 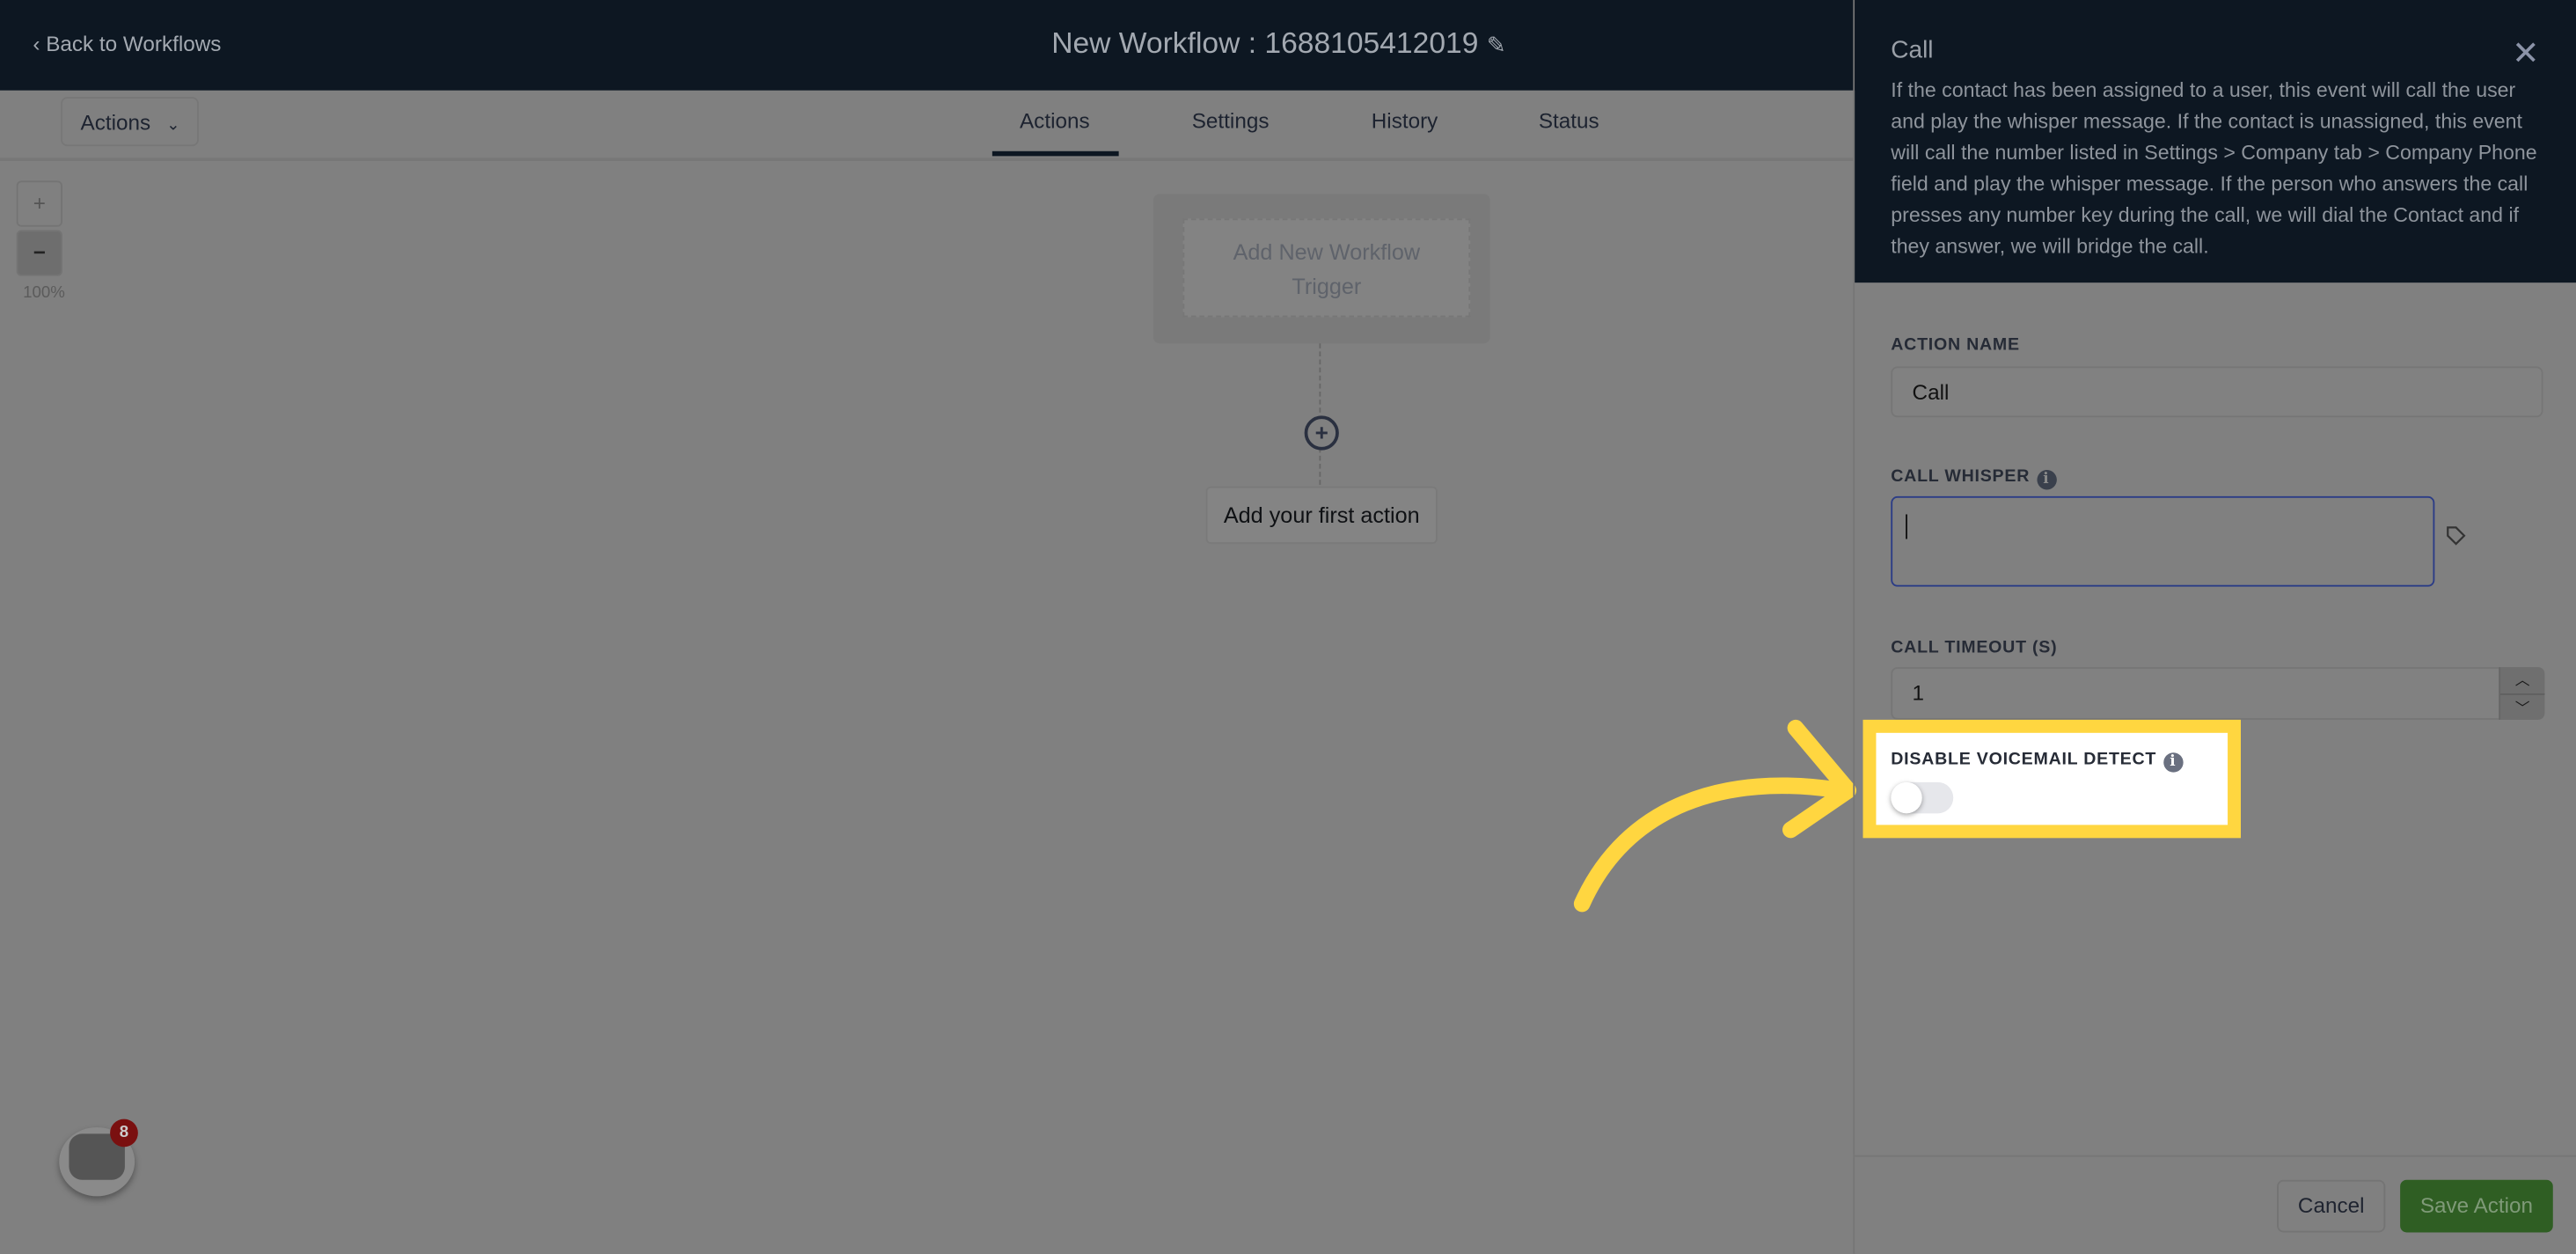 I want to click on call-timeout-input: 1, so click(x=2217, y=693).